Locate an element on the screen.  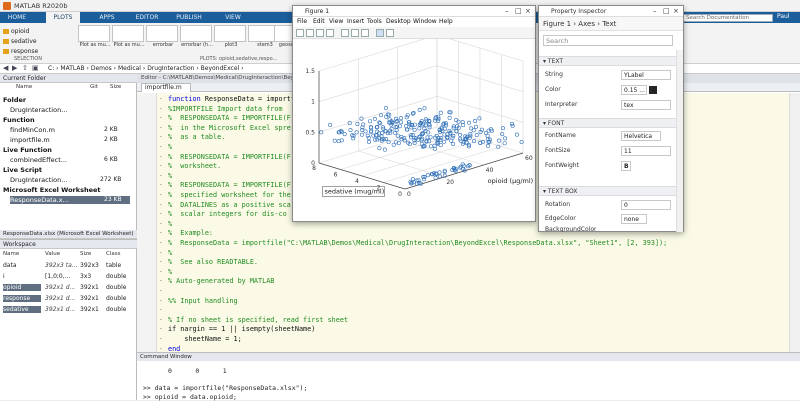
ws-header-class: Class is located at coordinates (113, 254).